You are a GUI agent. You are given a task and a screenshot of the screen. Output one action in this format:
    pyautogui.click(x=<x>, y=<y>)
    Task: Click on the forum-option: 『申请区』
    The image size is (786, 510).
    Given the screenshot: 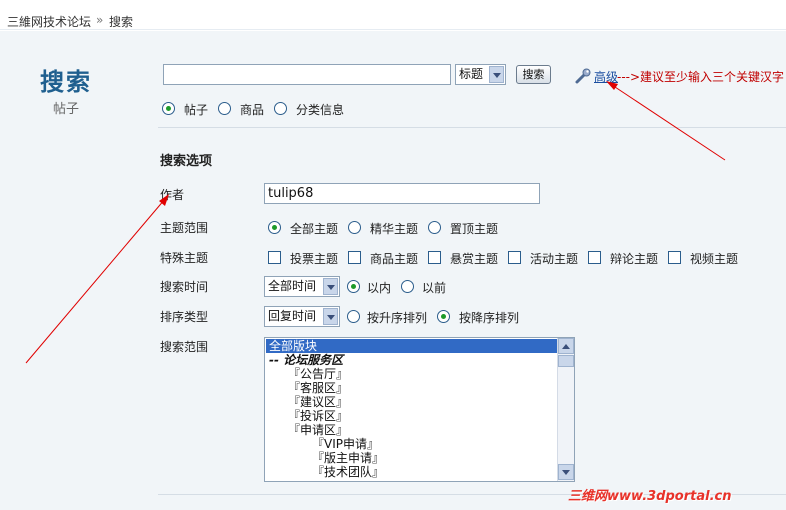 What is the action you would take?
    pyautogui.click(x=412, y=430)
    